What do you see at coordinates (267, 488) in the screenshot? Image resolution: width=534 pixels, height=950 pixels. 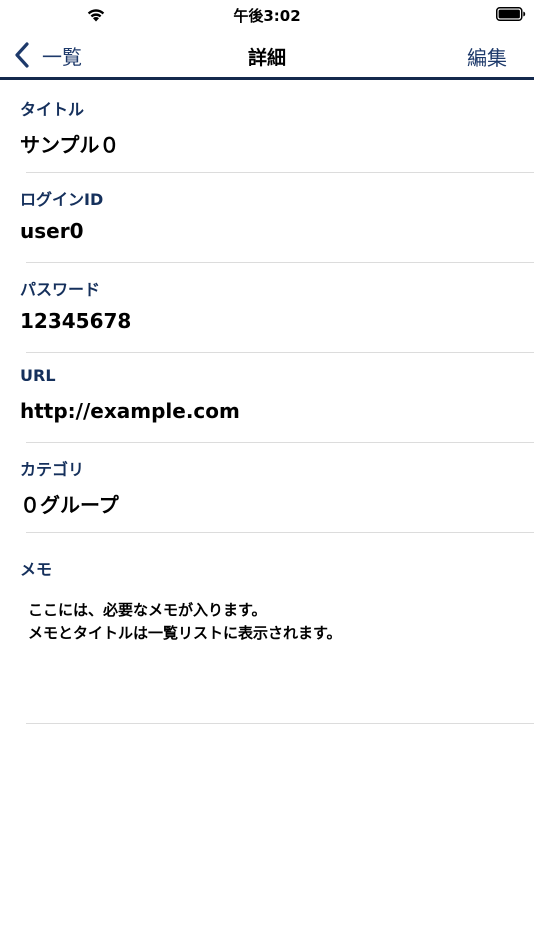 I see `field-category: カテゴリ ０グループ` at bounding box center [267, 488].